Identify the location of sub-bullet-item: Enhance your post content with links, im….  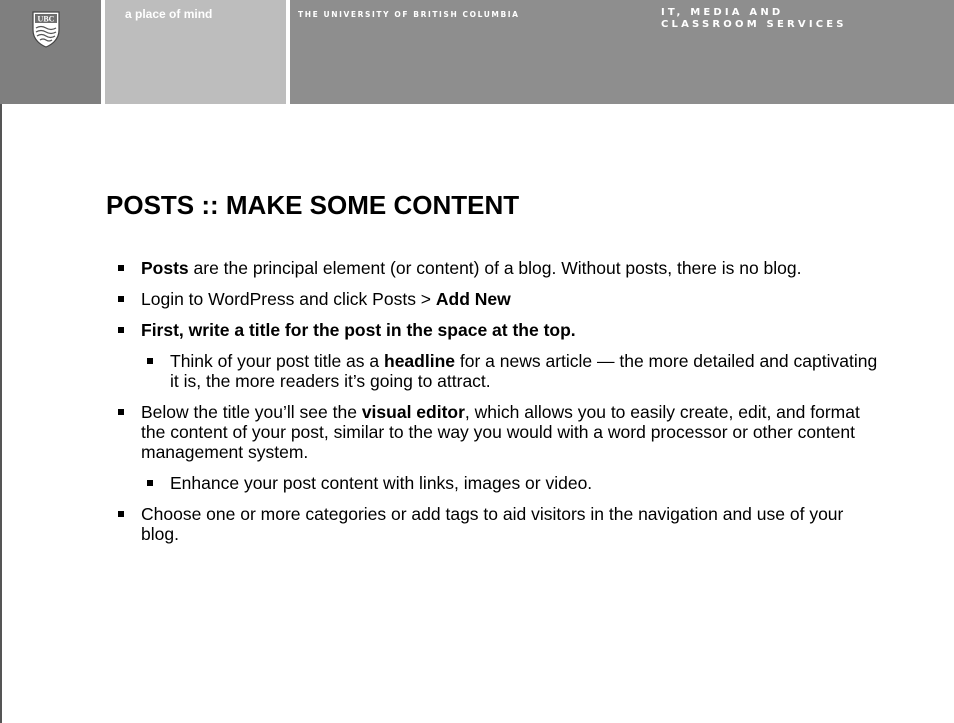
(513, 483).